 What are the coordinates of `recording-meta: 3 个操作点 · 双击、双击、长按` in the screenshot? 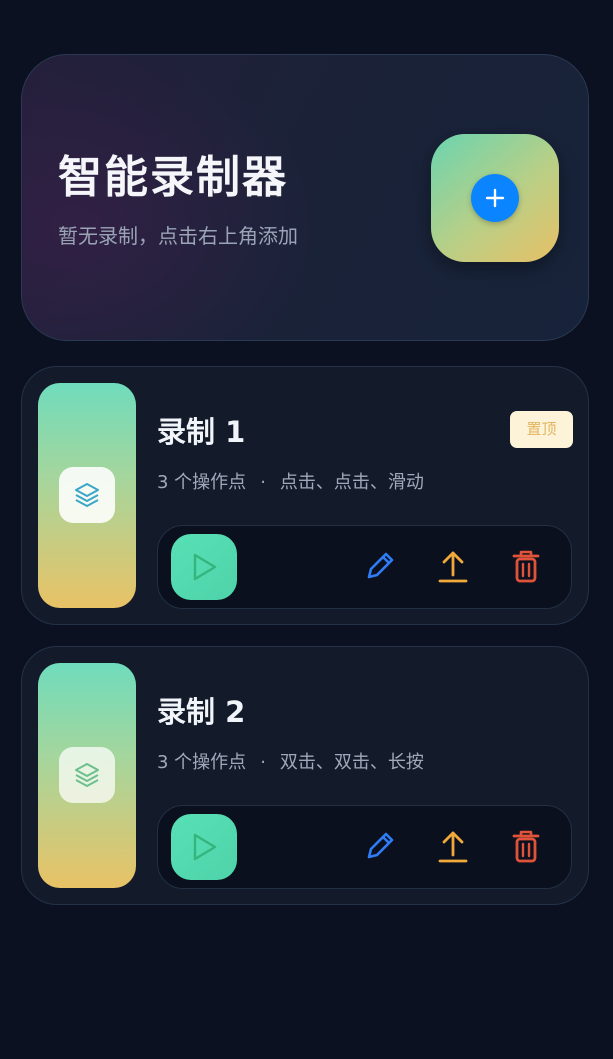 It's located at (290, 763).